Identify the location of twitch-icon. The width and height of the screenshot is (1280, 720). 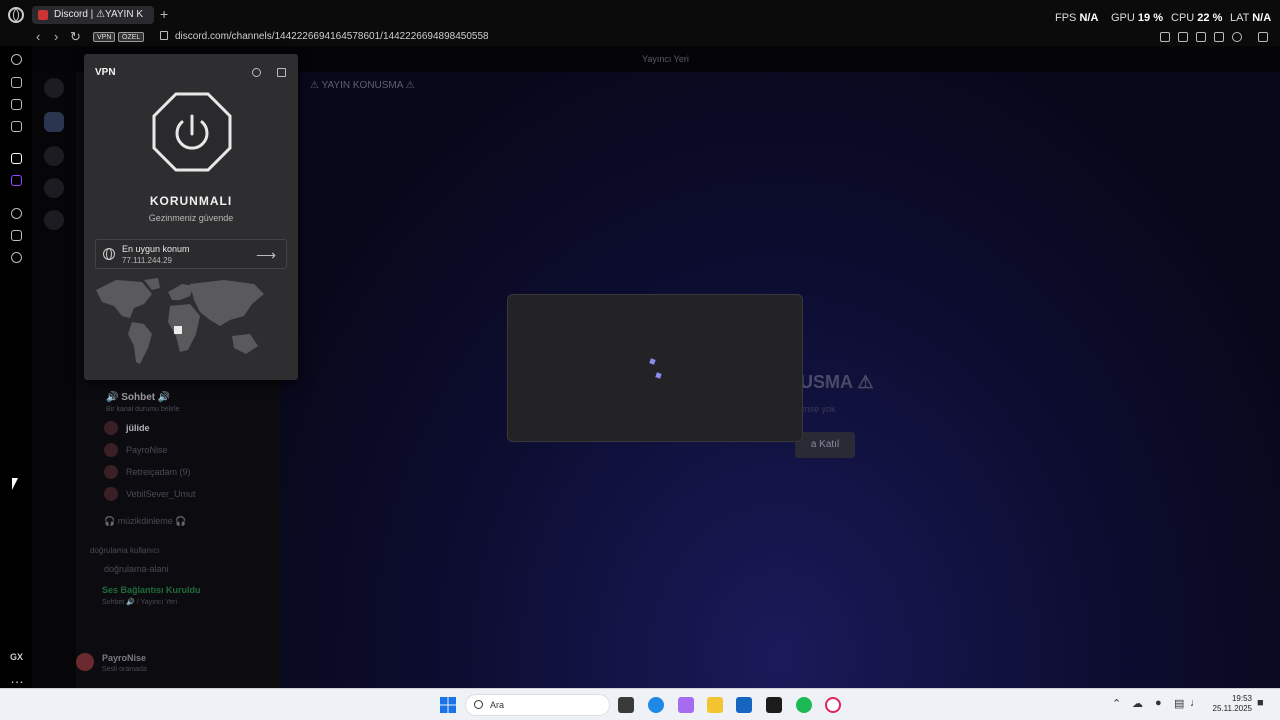
(16, 180).